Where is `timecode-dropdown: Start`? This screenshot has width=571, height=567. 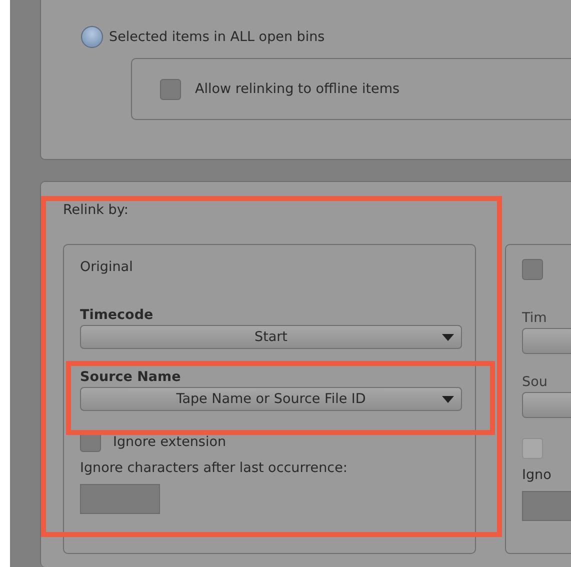
timecode-dropdown: Start is located at coordinates (271, 337).